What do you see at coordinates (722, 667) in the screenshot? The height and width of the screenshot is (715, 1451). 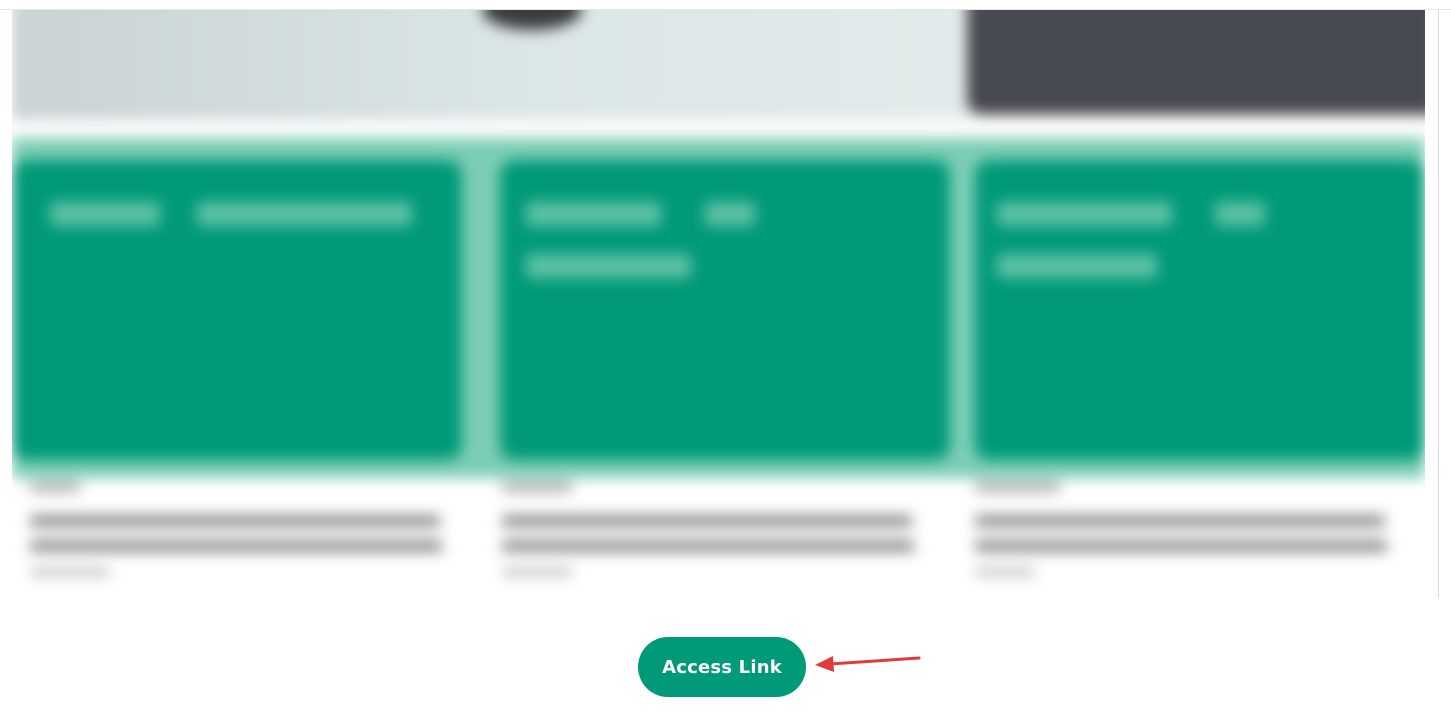 I see `access-link-button: Access Link` at bounding box center [722, 667].